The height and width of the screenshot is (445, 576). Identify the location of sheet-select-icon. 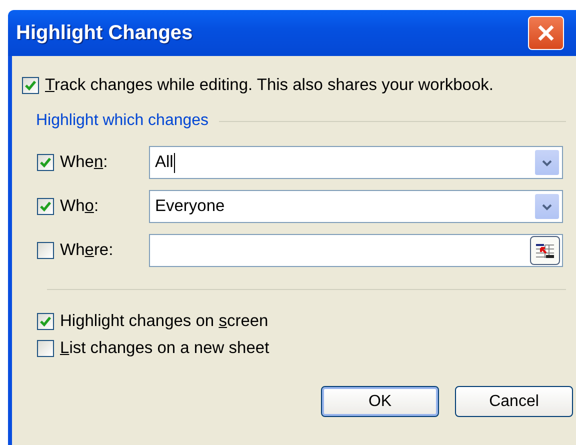
(545, 250).